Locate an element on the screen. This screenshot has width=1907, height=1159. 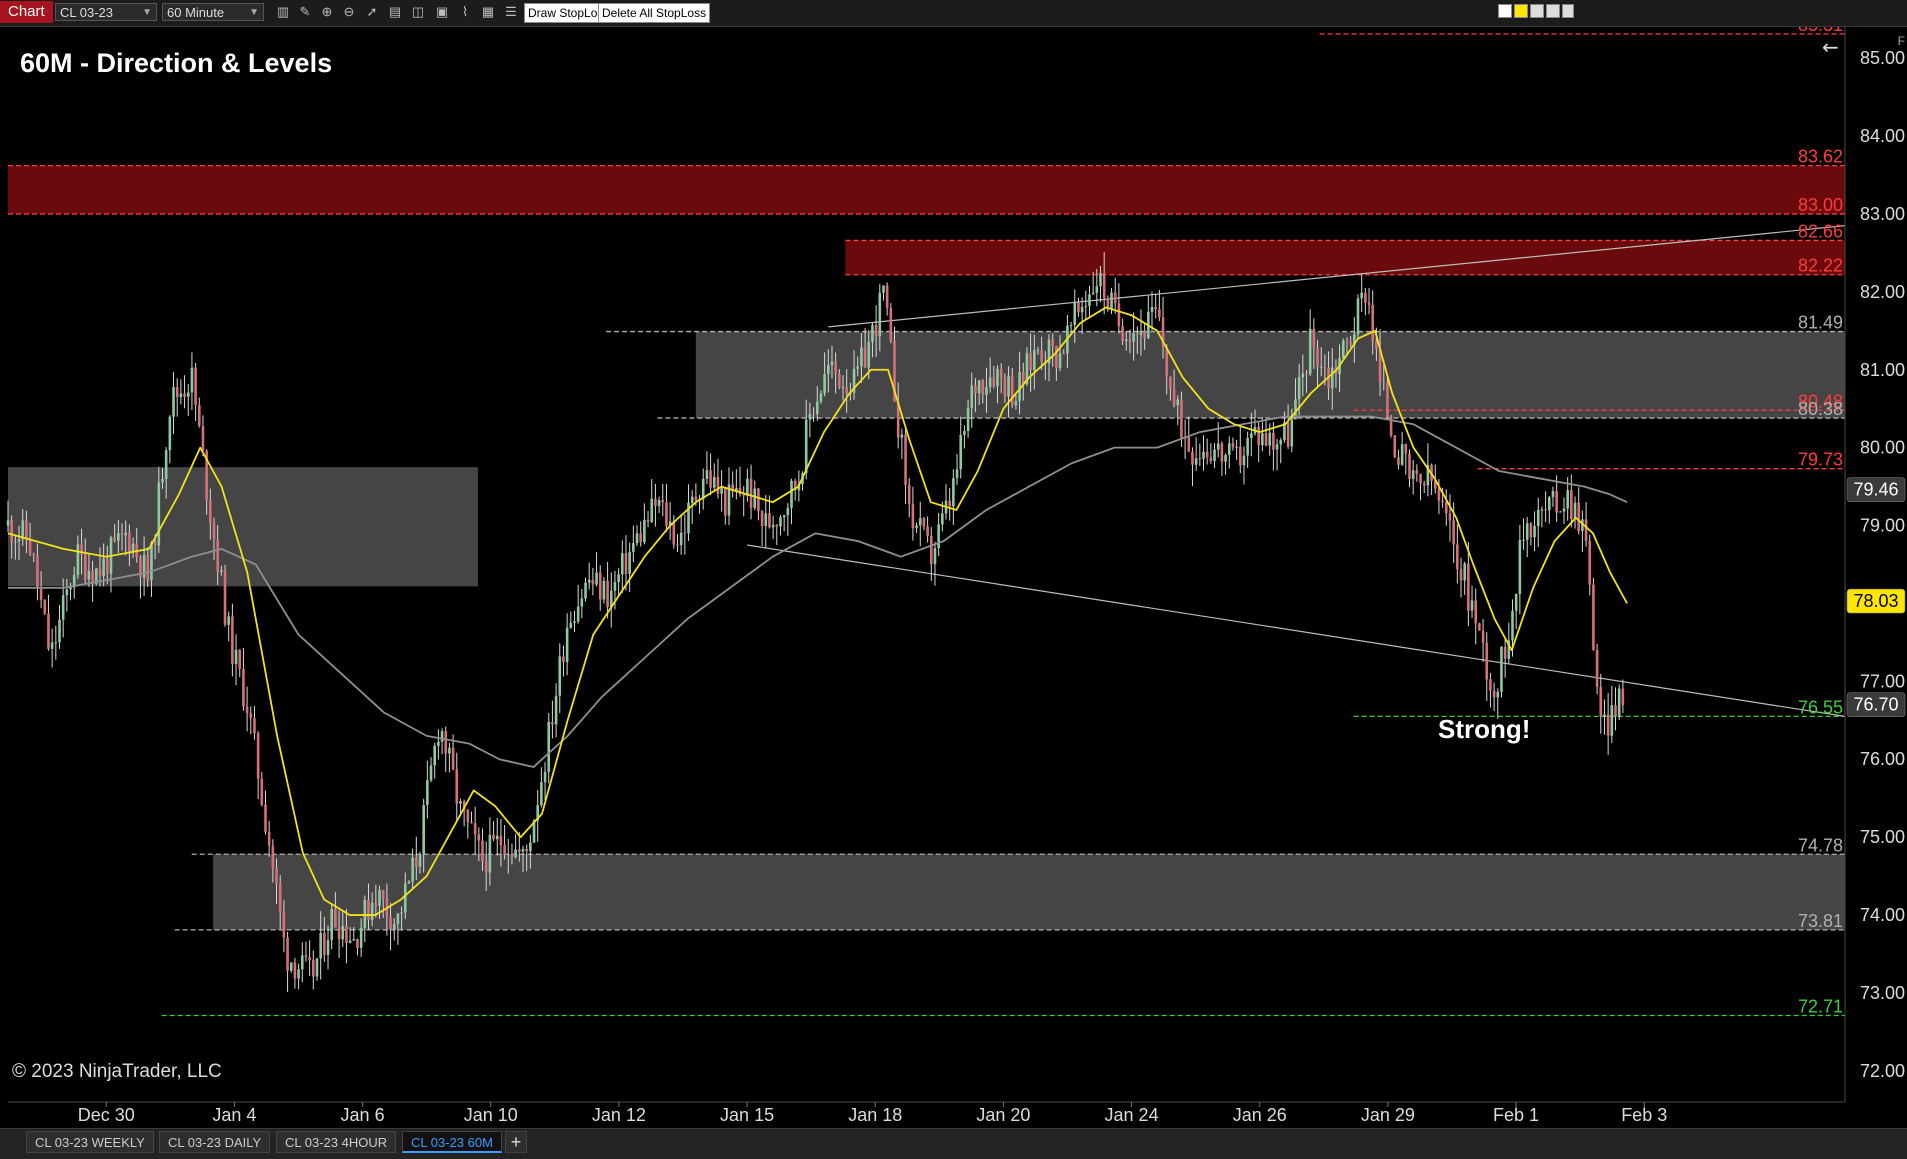
bar-type-icon: ▥ is located at coordinates (283, 12).